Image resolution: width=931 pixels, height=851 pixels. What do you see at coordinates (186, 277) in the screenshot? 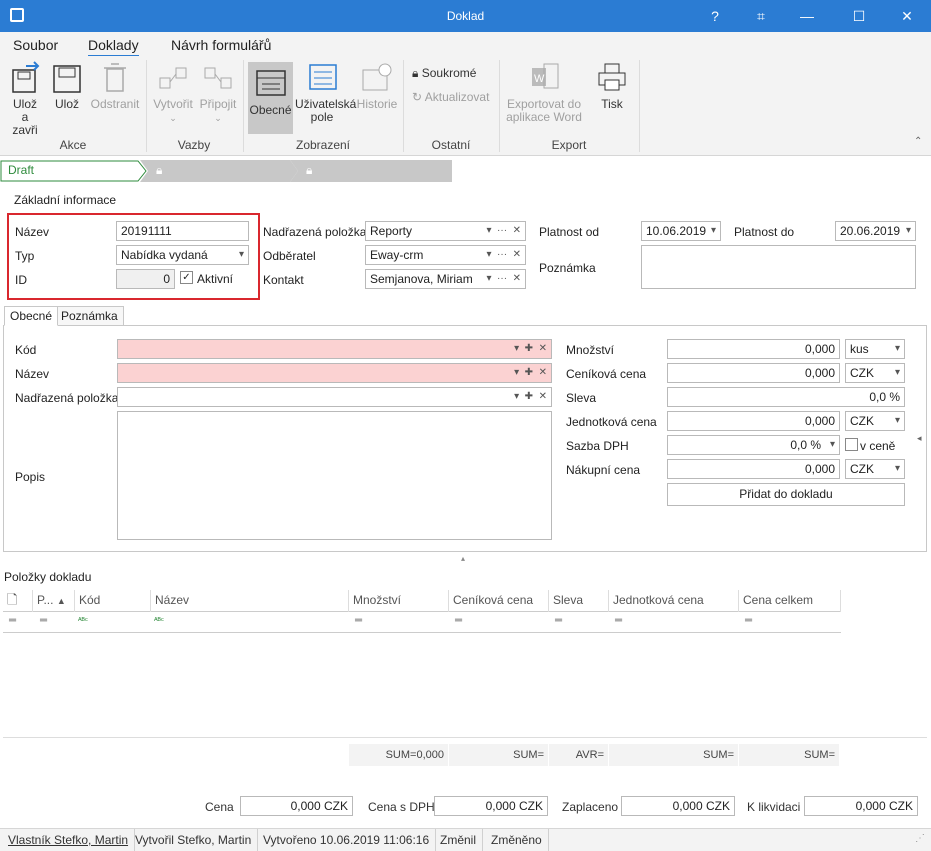
I see `active-checkbox: ✓` at bounding box center [186, 277].